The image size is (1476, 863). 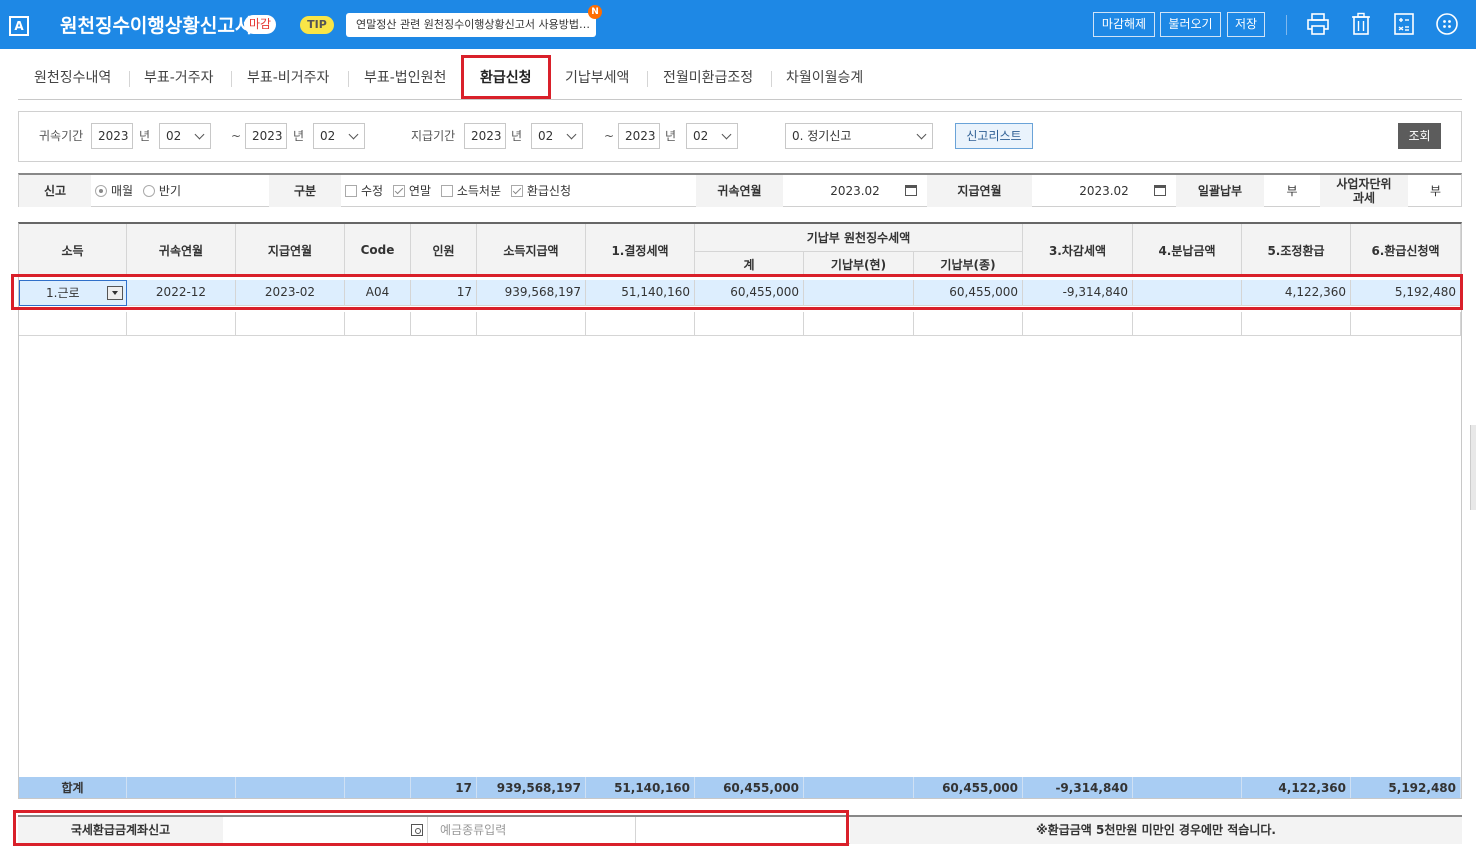 What do you see at coordinates (398, 191) in the screenshot?
I see `checkbox-yearend` at bounding box center [398, 191].